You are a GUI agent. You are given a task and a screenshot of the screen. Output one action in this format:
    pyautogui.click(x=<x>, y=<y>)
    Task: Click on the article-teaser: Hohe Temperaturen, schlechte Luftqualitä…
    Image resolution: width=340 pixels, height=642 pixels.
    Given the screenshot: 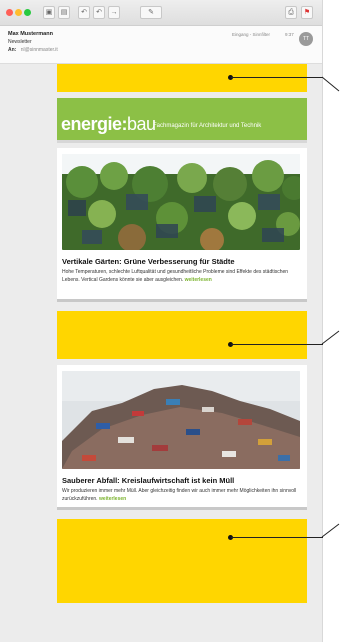 What is the action you would take?
    pyautogui.click(x=175, y=276)
    